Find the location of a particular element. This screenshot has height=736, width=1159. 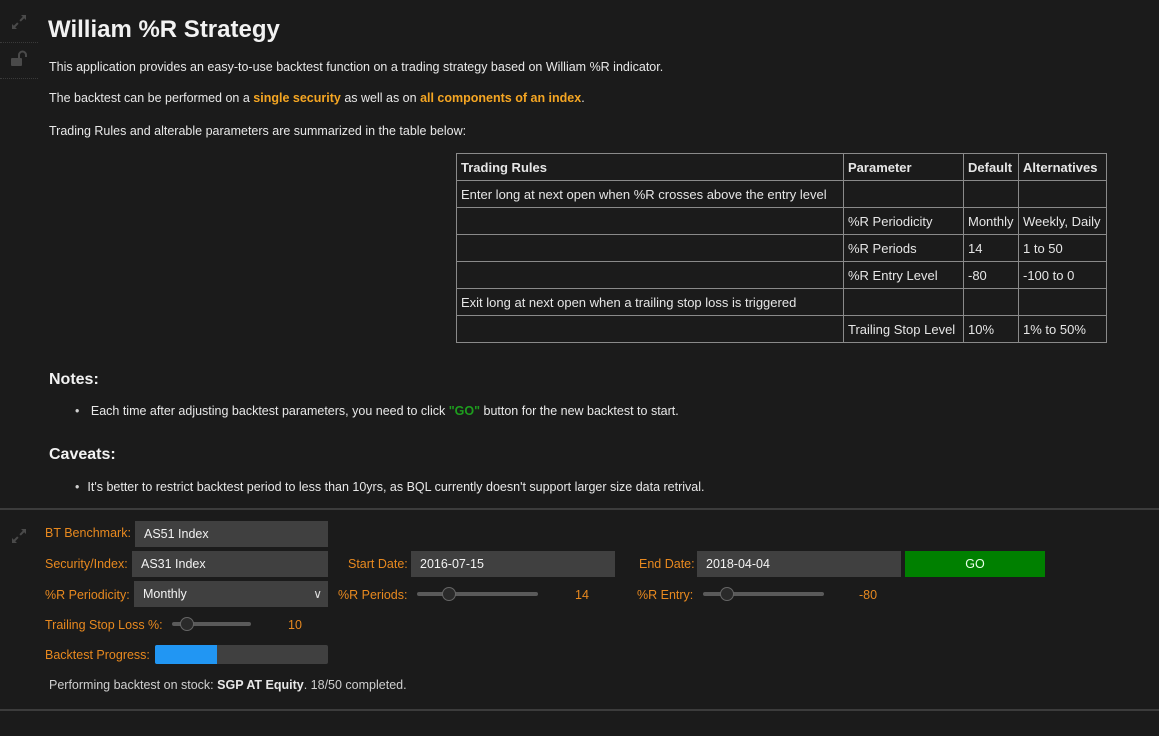

trailing-stop-value: 10 is located at coordinates (295, 625).